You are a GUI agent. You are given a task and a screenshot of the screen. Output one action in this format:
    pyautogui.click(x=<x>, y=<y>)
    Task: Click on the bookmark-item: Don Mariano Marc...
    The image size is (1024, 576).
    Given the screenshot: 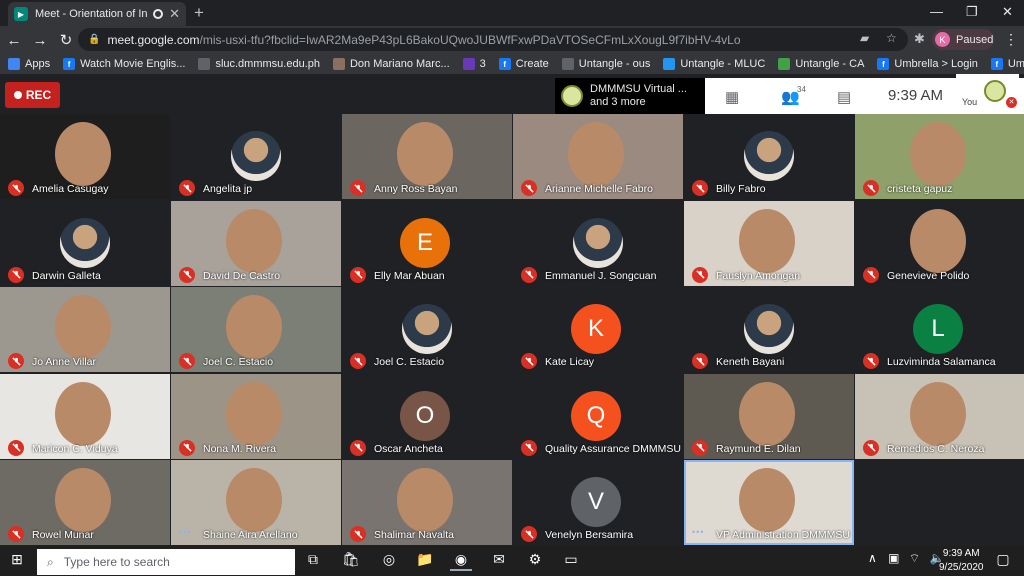 What is the action you would take?
    pyautogui.click(x=391, y=64)
    